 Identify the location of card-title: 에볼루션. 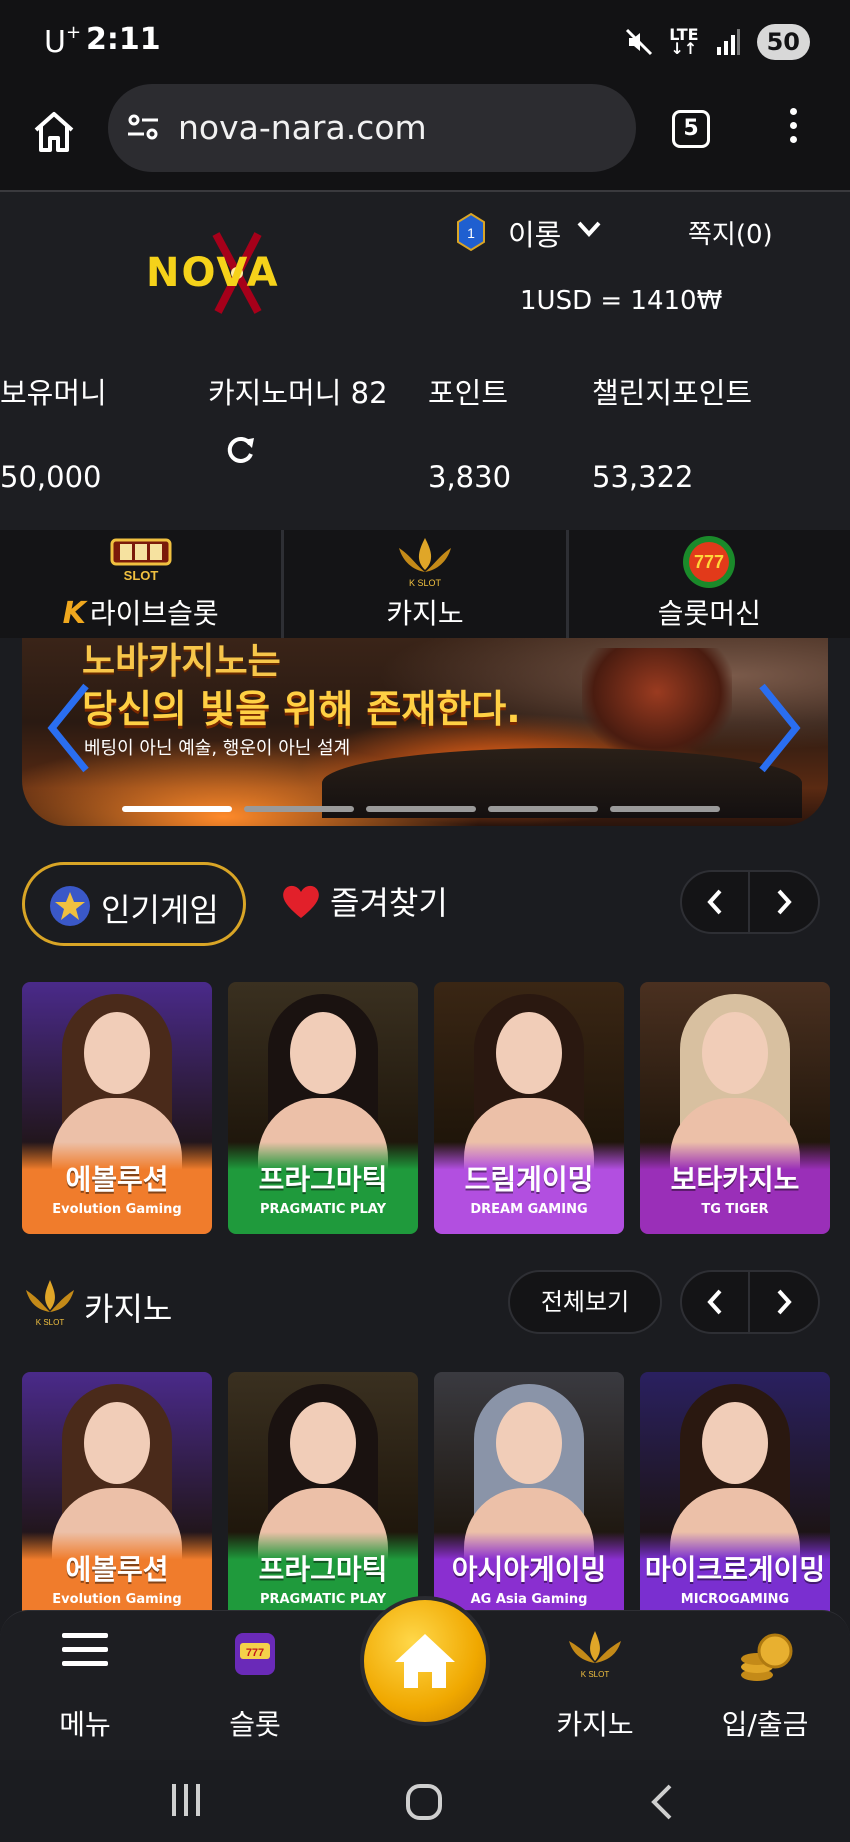
(117, 1179).